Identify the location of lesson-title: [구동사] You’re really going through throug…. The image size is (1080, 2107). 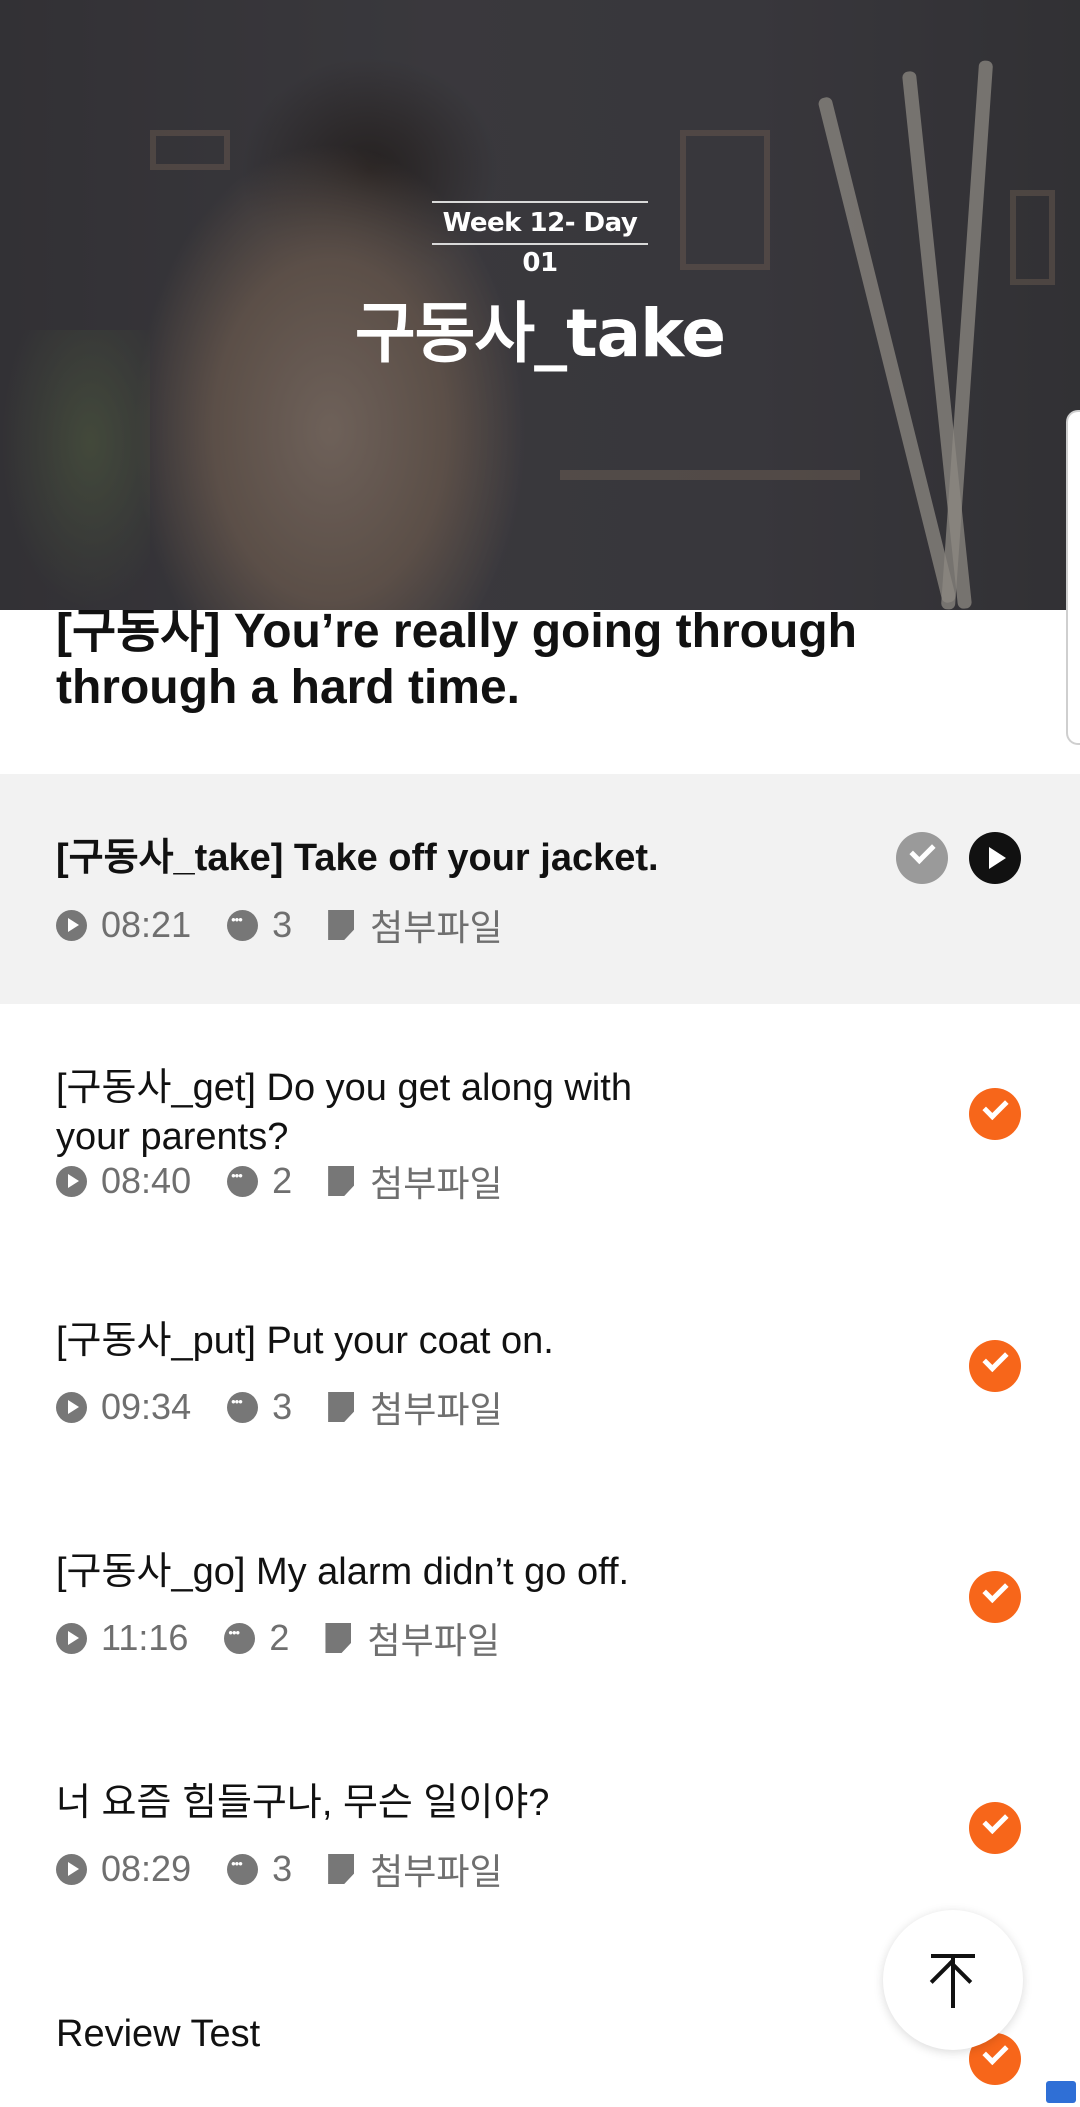
(546, 695).